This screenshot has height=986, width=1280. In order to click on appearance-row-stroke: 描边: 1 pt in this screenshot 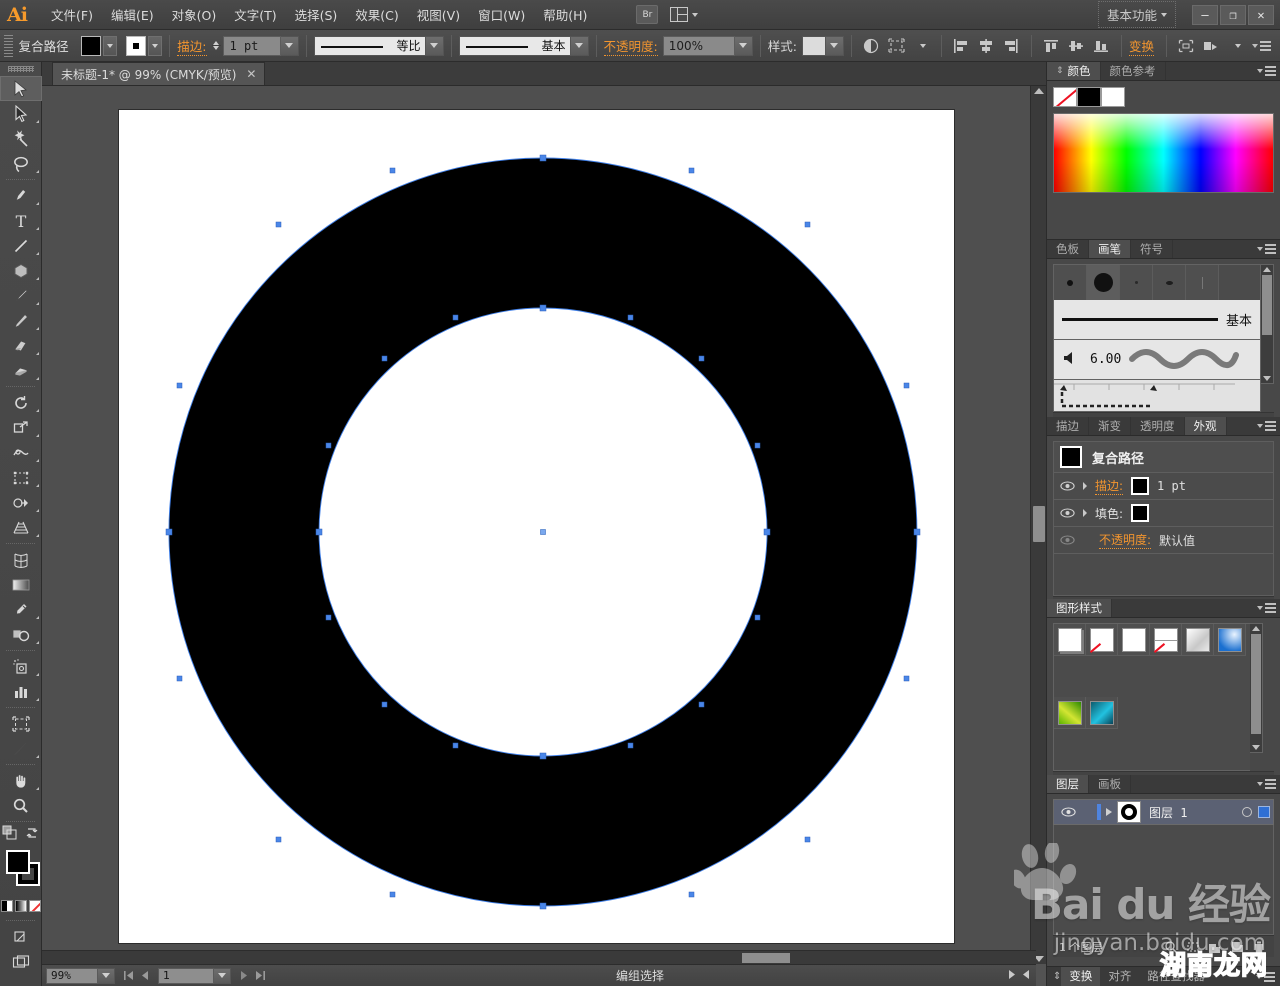, I will do `click(1163, 486)`.